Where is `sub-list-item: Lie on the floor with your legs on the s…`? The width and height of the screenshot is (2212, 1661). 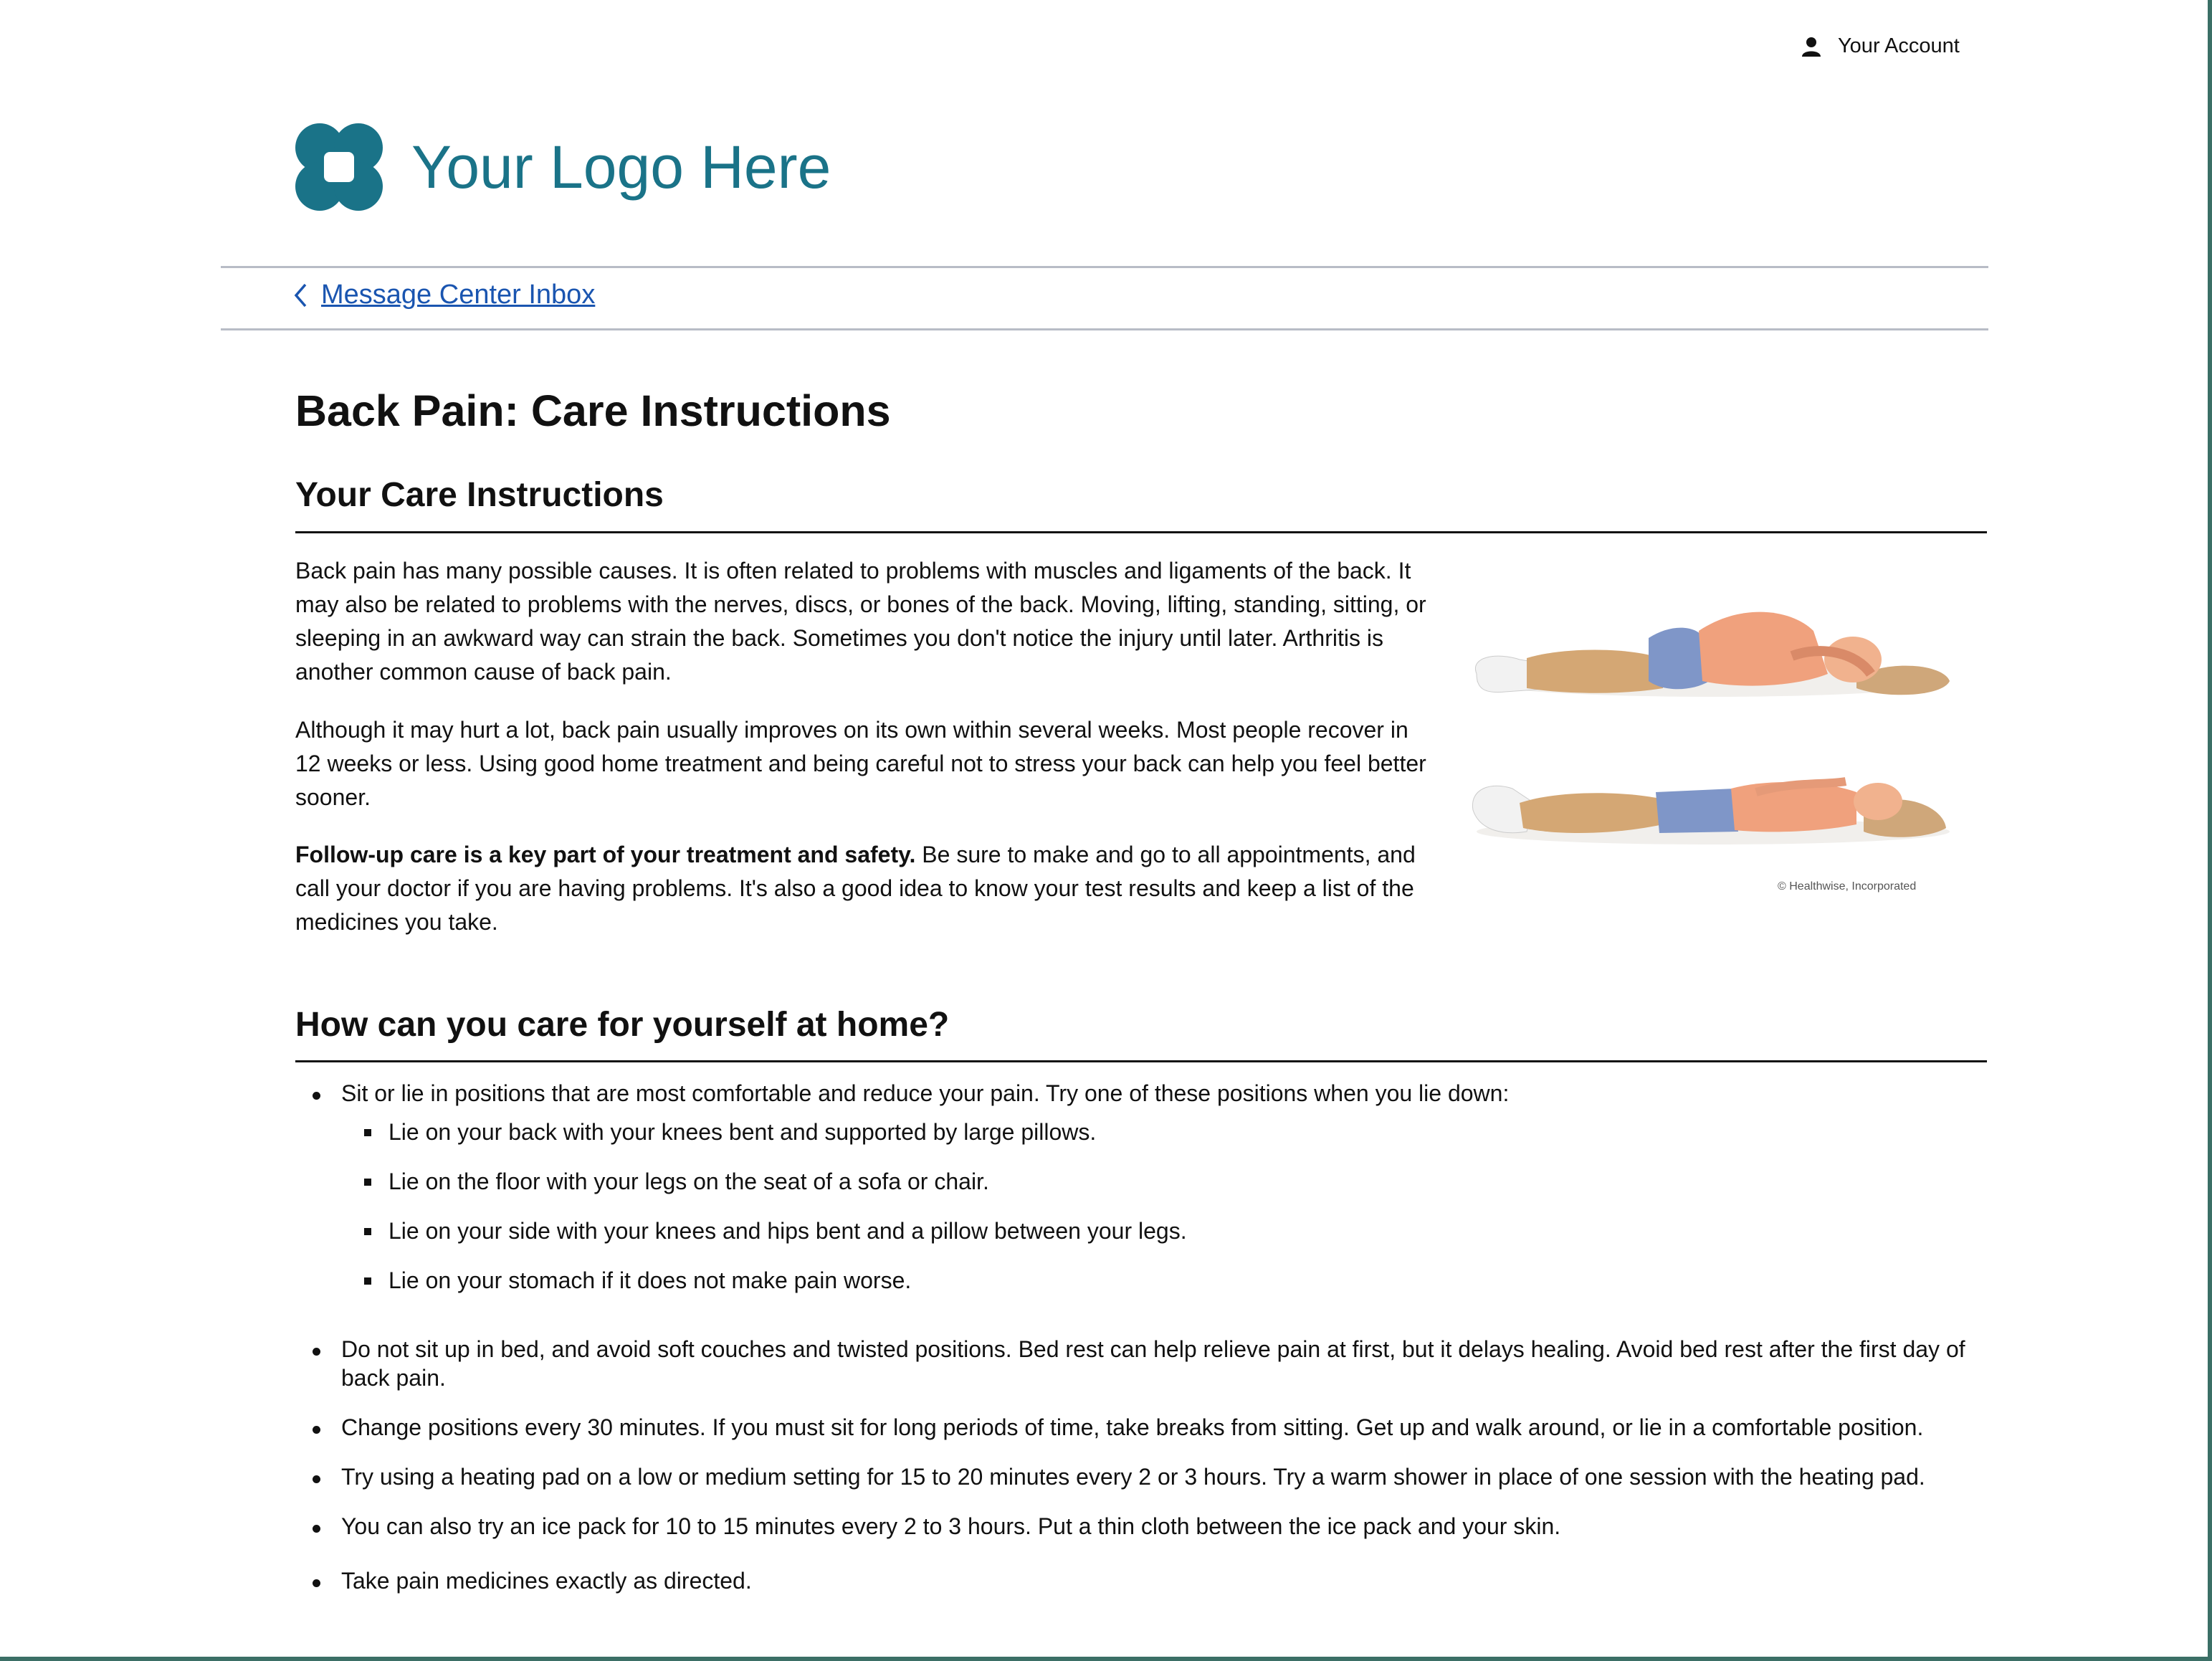 sub-list-item: Lie on the floor with your legs on the s… is located at coordinates (1191, 1181).